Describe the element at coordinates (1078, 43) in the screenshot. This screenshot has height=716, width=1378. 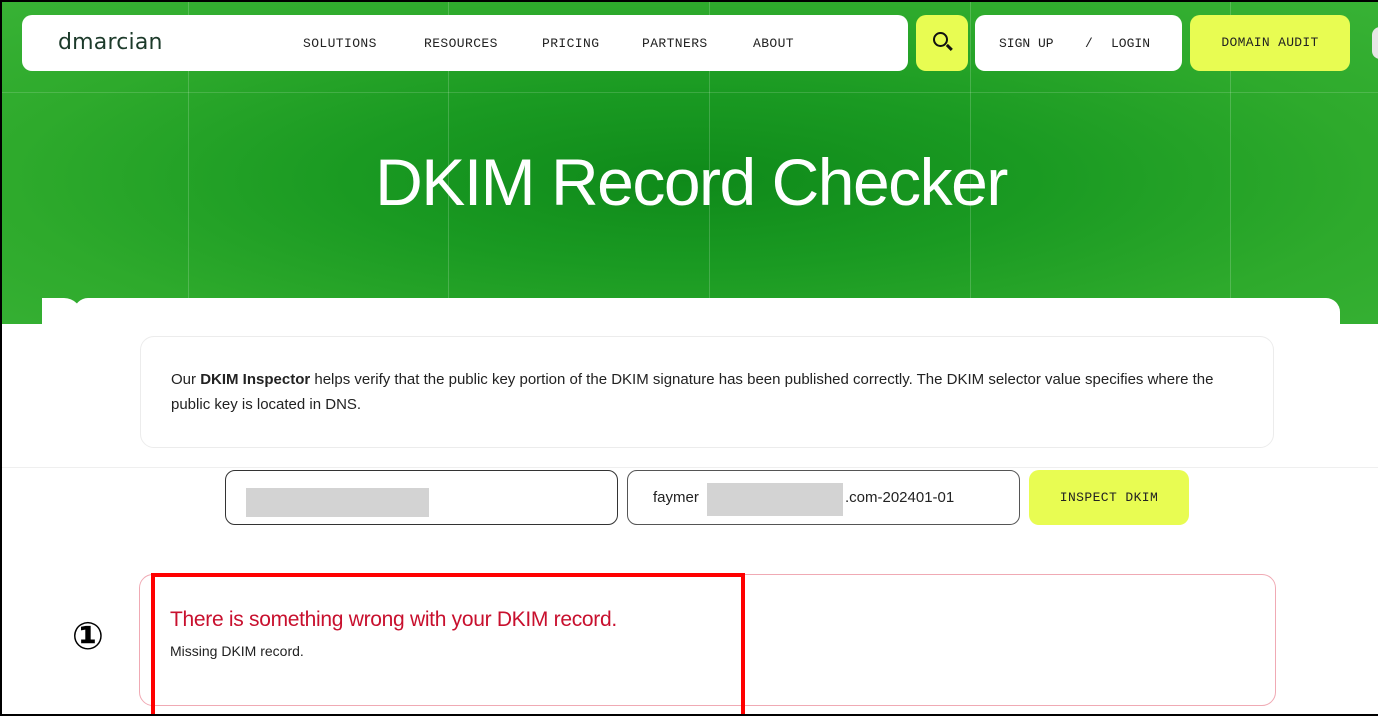
I see `auth-links: SIGN UP / LOGIN` at that location.